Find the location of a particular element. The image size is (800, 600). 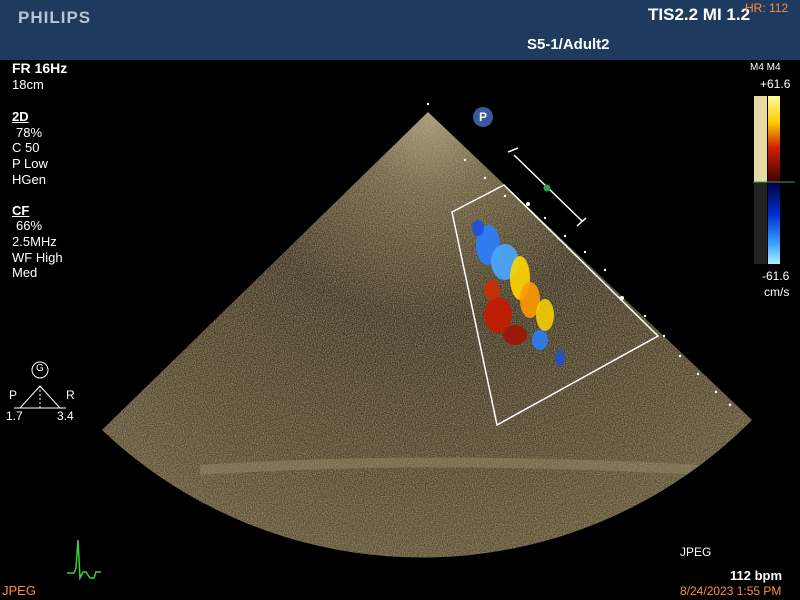

frame-rate: FR 16Hz is located at coordinates (40, 68).